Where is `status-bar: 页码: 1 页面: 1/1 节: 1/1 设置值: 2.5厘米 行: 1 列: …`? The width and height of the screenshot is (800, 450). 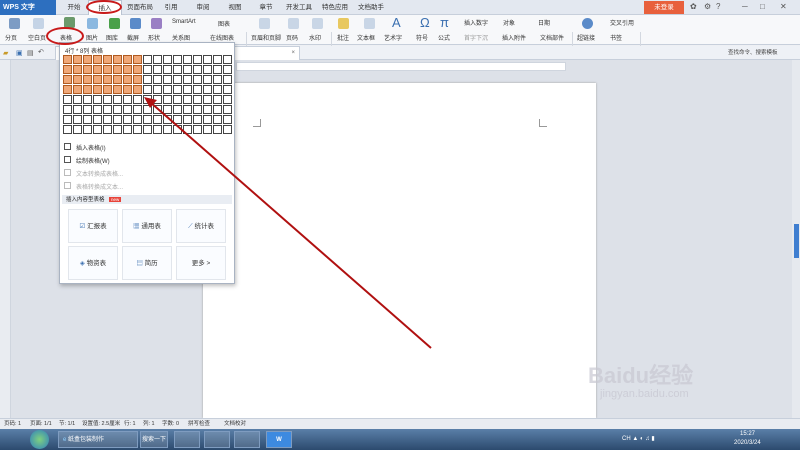
status-bar: 页码: 1 页面: 1/1 节: 1/1 设置值: 2.5厘米 行: 1 列: … is located at coordinates (400, 423).